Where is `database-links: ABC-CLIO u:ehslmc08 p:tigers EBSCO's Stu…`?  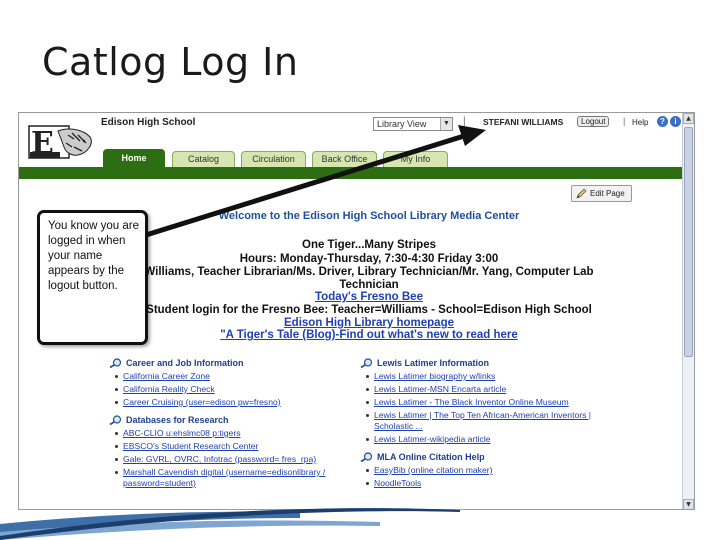
database-links: ABC-CLIO u:ehslmc08 p:tigers EBSCO's Stu… is located at coordinates (229, 458).